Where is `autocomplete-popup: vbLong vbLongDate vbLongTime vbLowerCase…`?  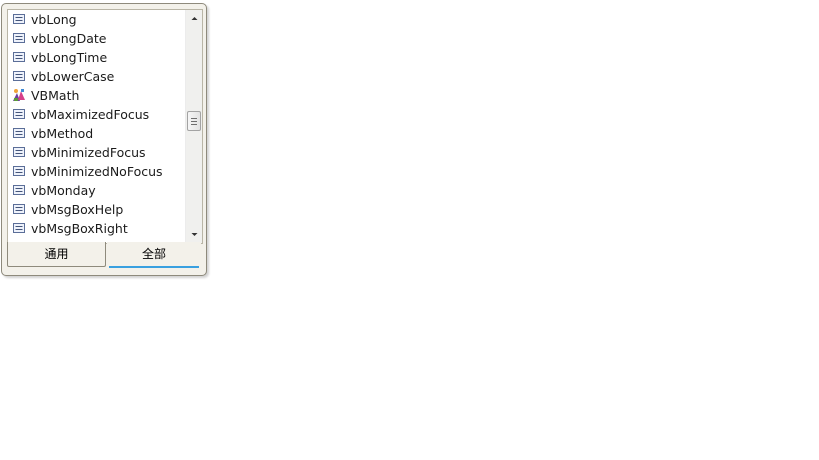 autocomplete-popup: vbLong vbLongDate vbLongTime vbLowerCase… is located at coordinates (104, 139).